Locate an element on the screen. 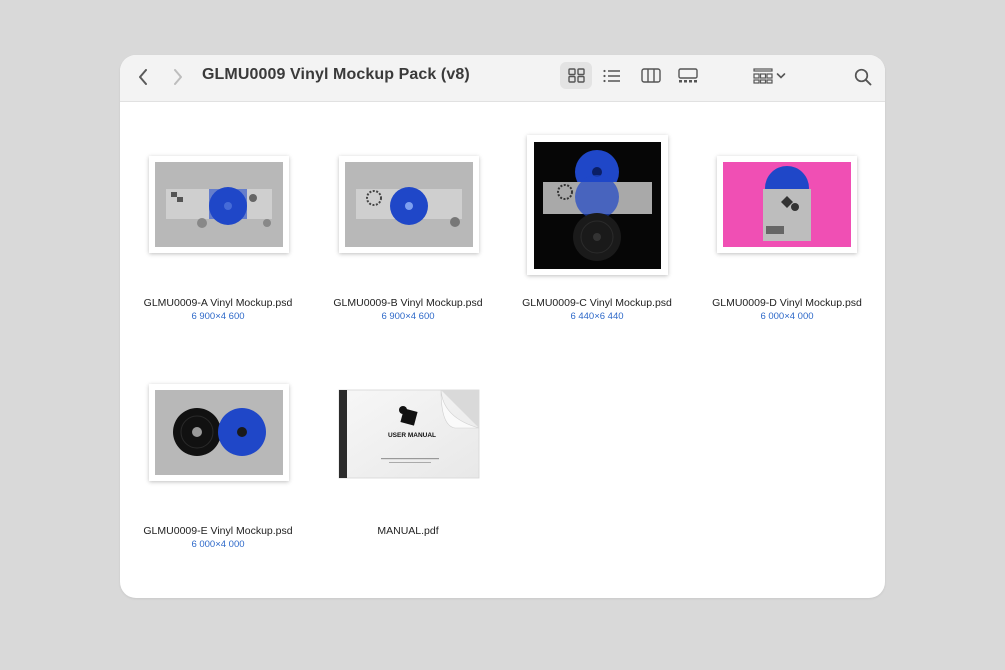  search-icon is located at coordinates (863, 77).